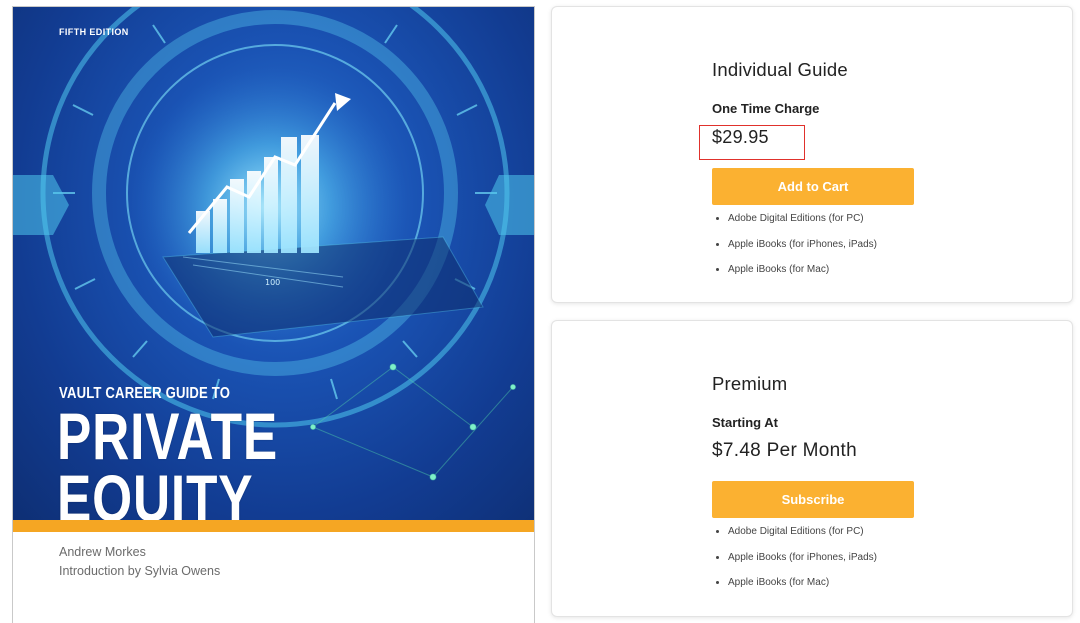  I want to click on plan-subtitle: One Time Charge, so click(766, 108).